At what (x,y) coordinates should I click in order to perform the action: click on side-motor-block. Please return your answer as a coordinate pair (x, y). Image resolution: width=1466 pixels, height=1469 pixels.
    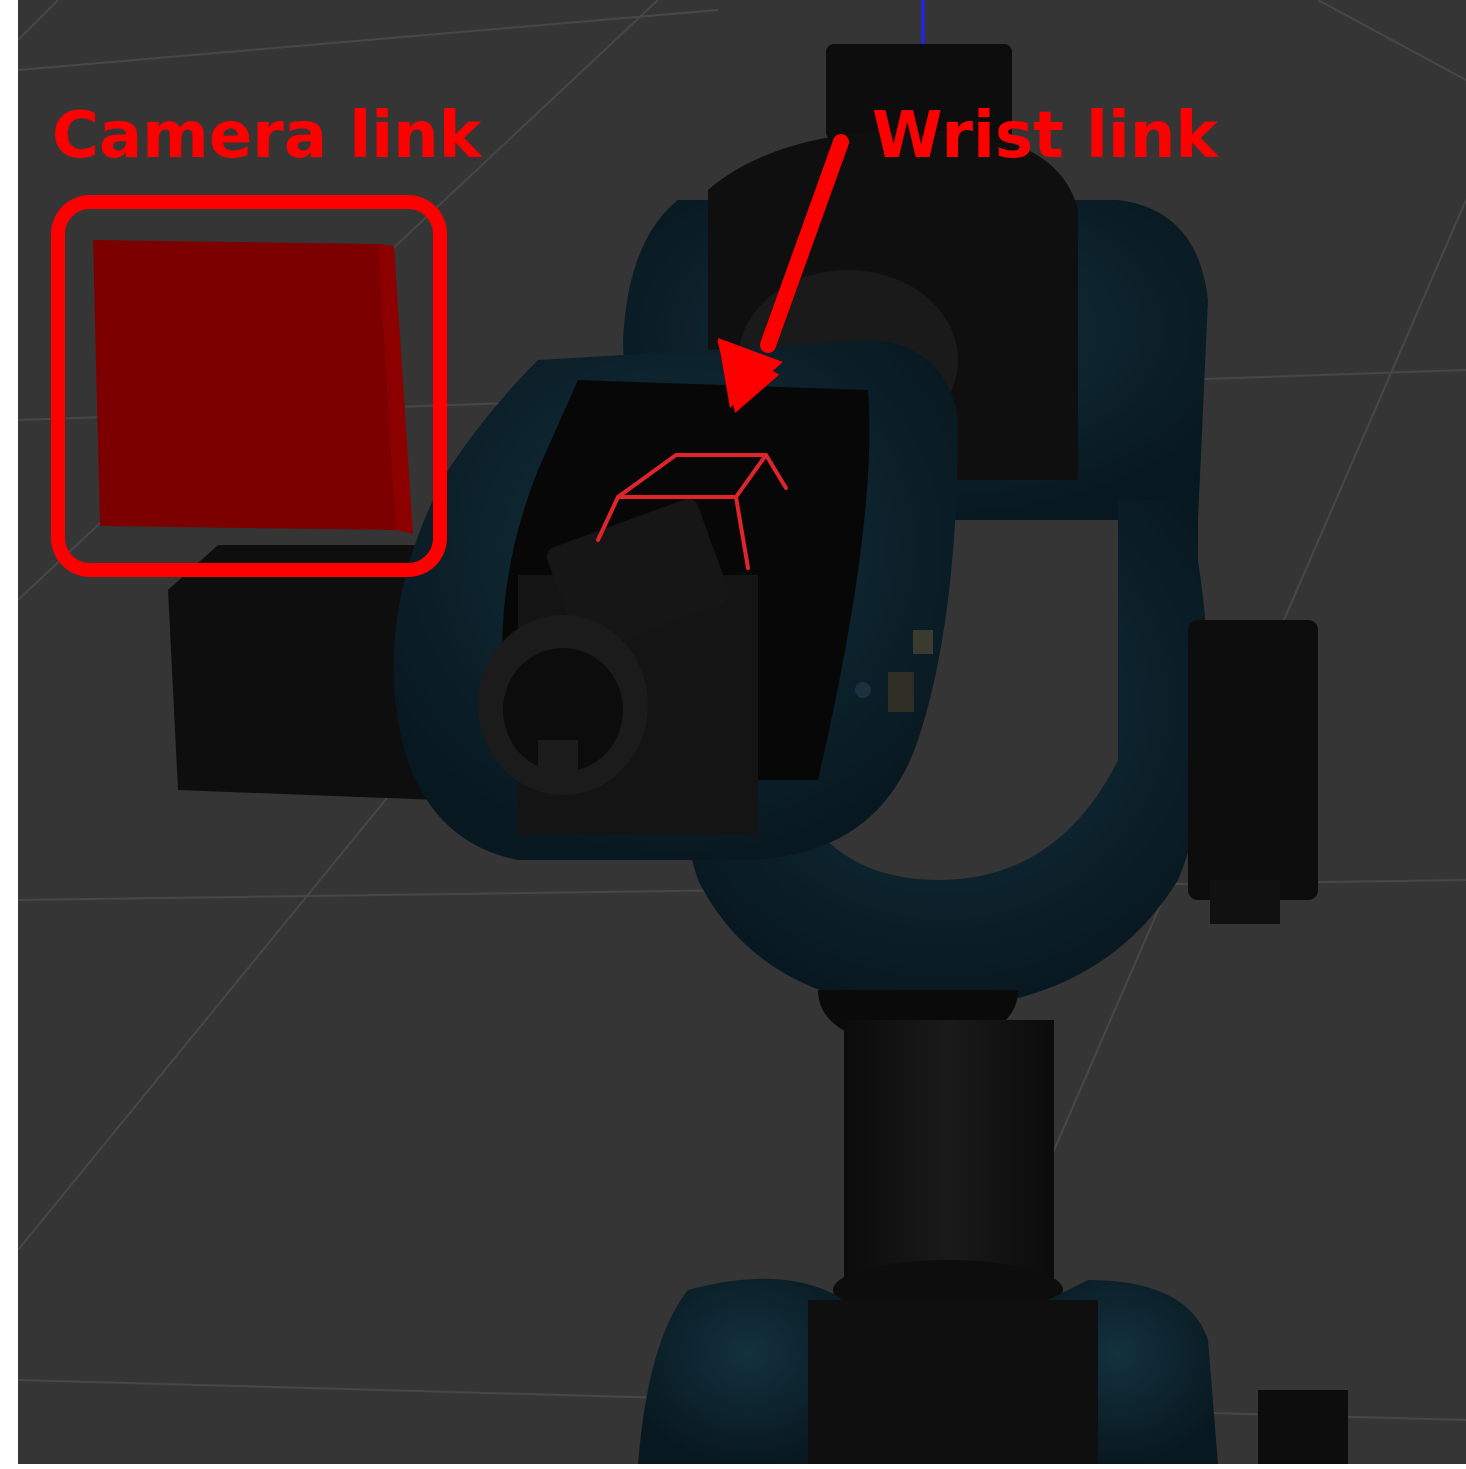
    Looking at the image, I should click on (1253, 760).